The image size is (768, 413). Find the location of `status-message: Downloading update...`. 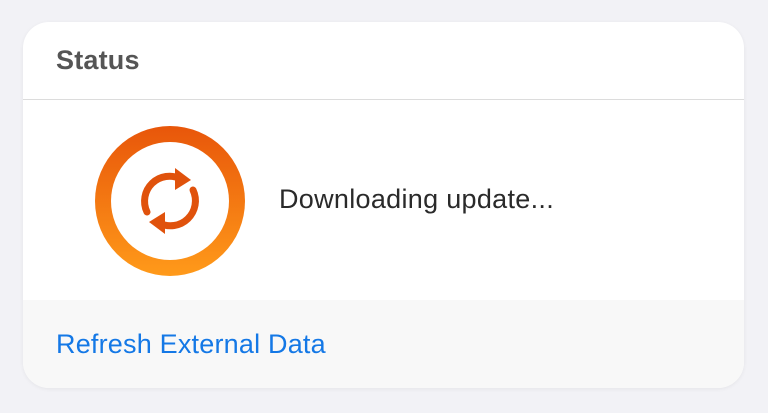

status-message: Downloading update... is located at coordinates (416, 199).